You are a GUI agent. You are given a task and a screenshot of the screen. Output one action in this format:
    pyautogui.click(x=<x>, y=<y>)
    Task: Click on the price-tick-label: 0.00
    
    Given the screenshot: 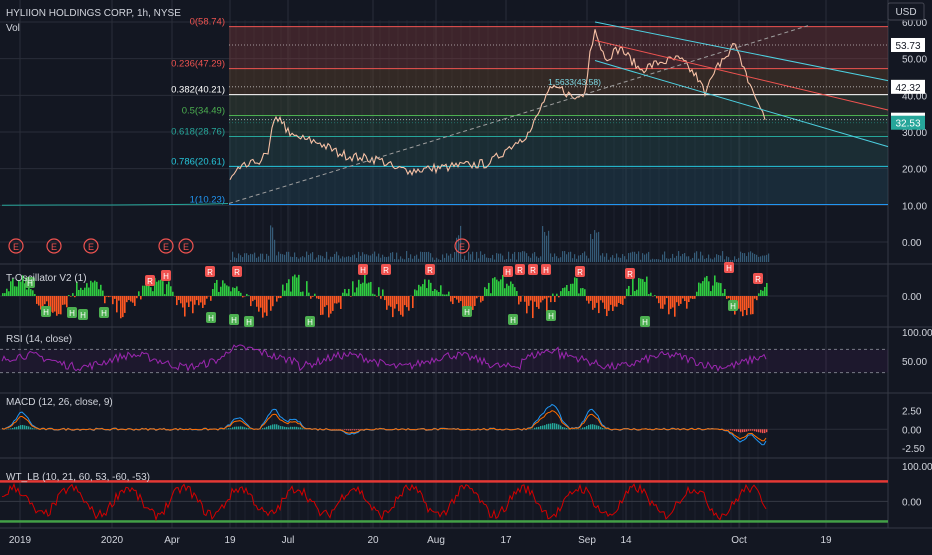 What is the action you would take?
    pyautogui.click(x=912, y=243)
    